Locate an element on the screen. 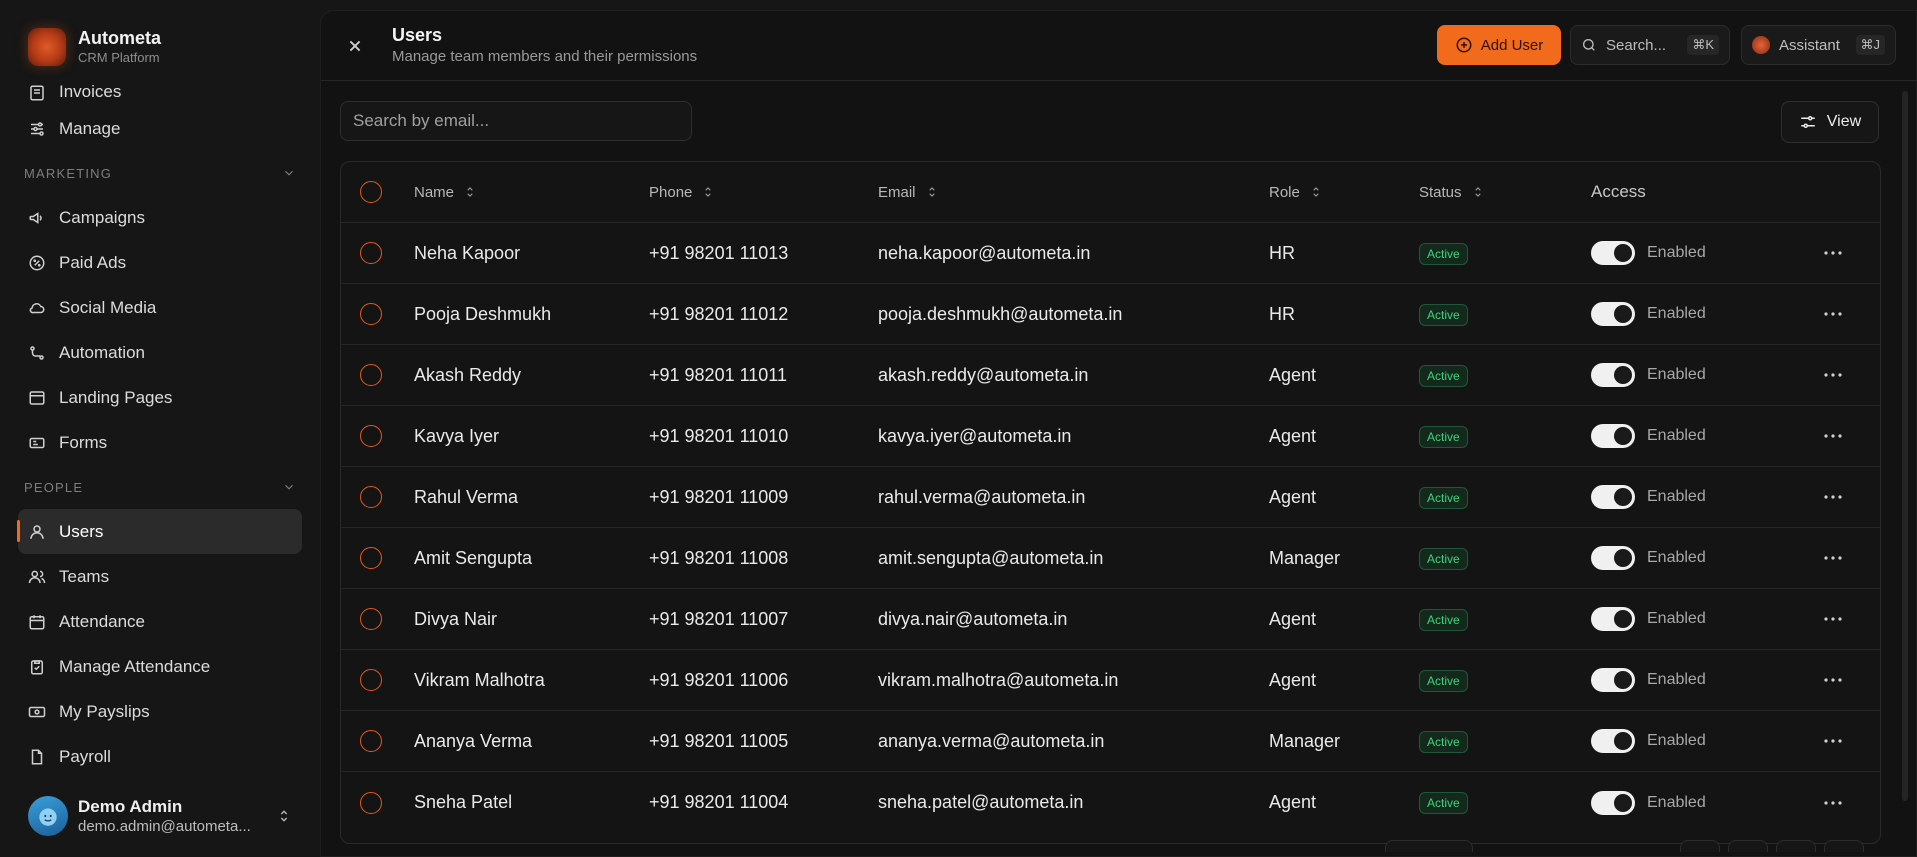  column-header-phone: Phone is located at coordinates (682, 192).